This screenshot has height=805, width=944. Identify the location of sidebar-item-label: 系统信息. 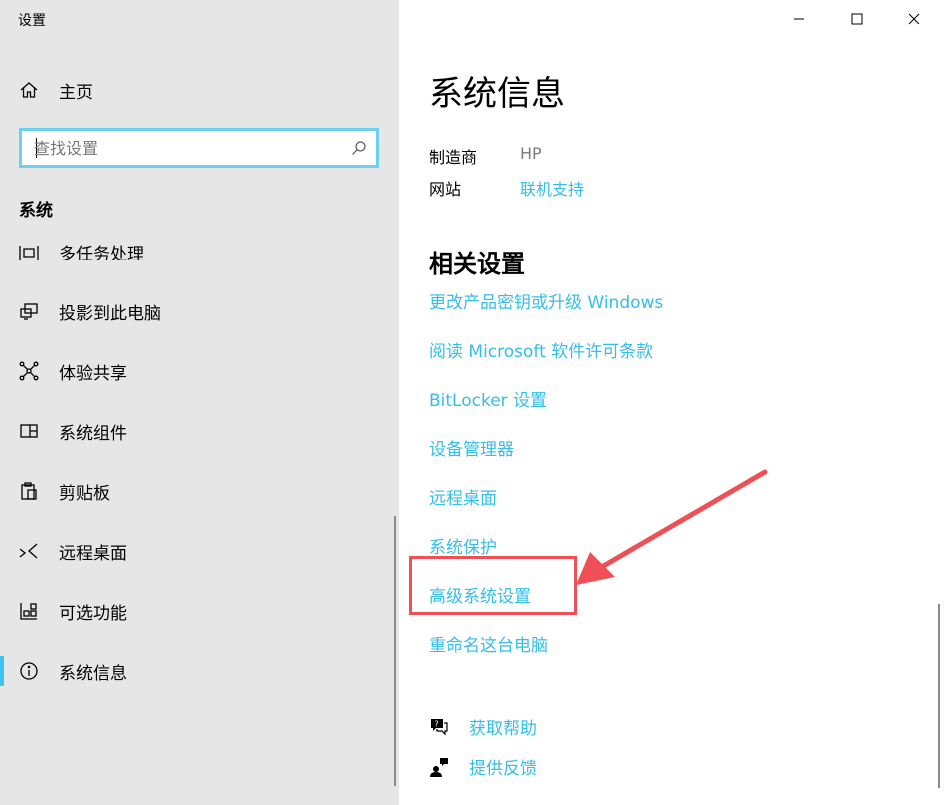
(93, 673).